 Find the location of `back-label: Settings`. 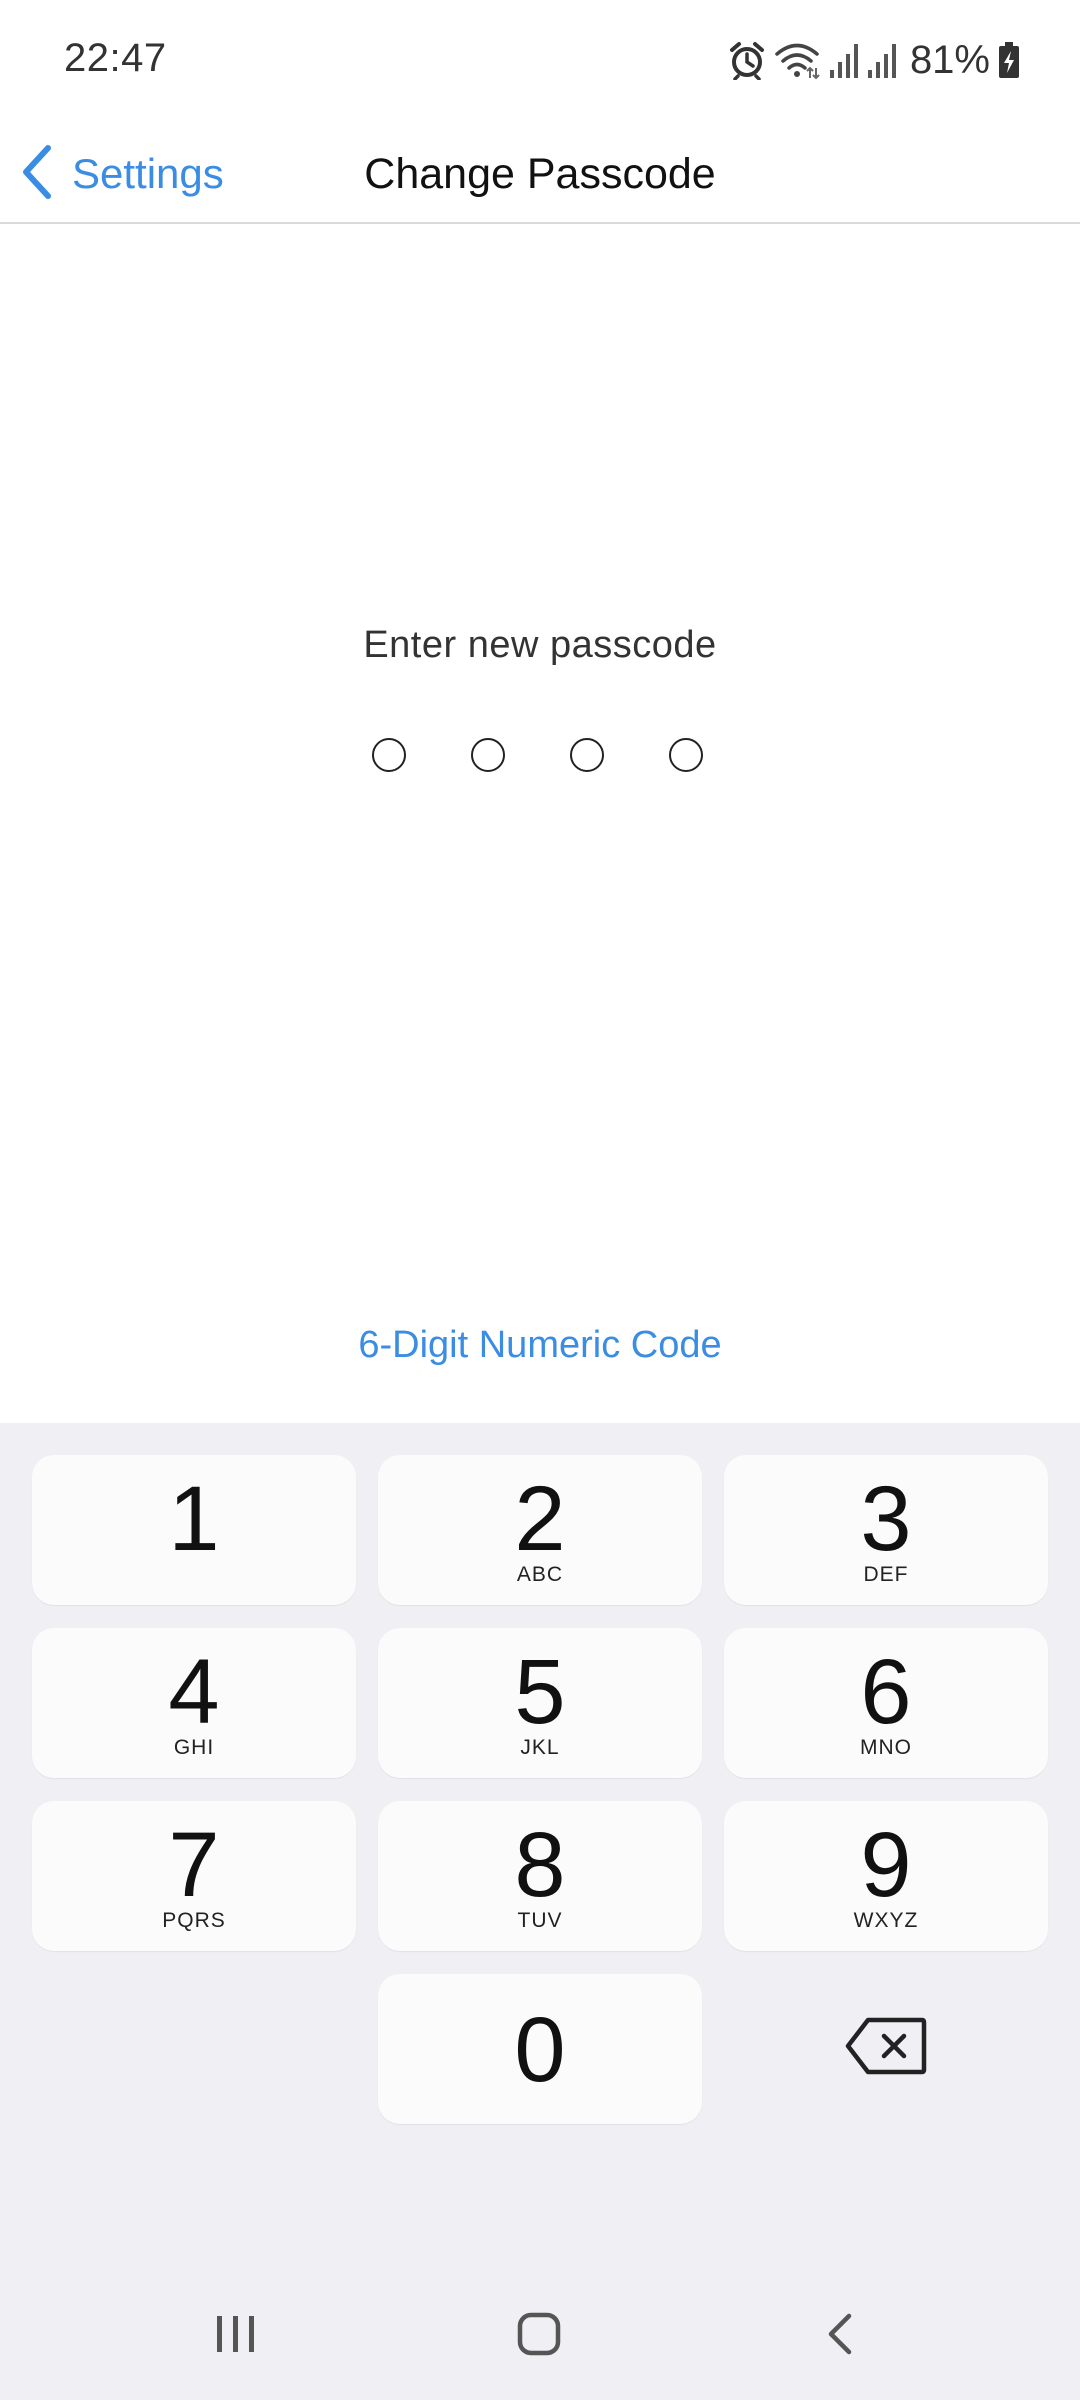

back-label: Settings is located at coordinates (148, 173).